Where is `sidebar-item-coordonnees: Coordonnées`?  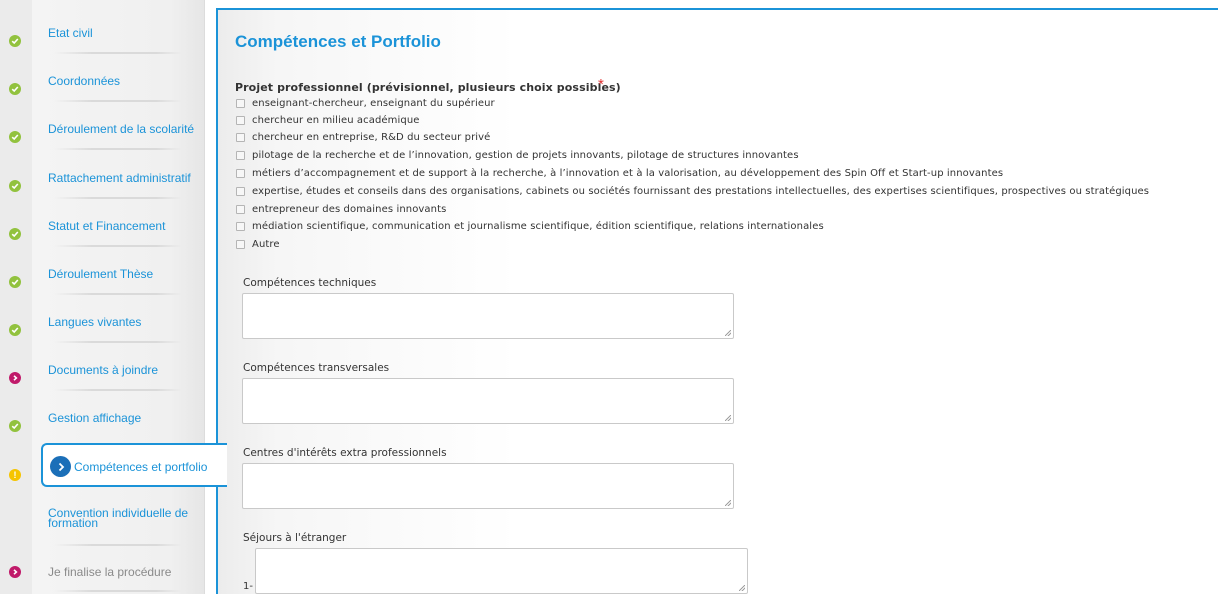
sidebar-item-coordonnees: Coordonnées is located at coordinates (118, 99).